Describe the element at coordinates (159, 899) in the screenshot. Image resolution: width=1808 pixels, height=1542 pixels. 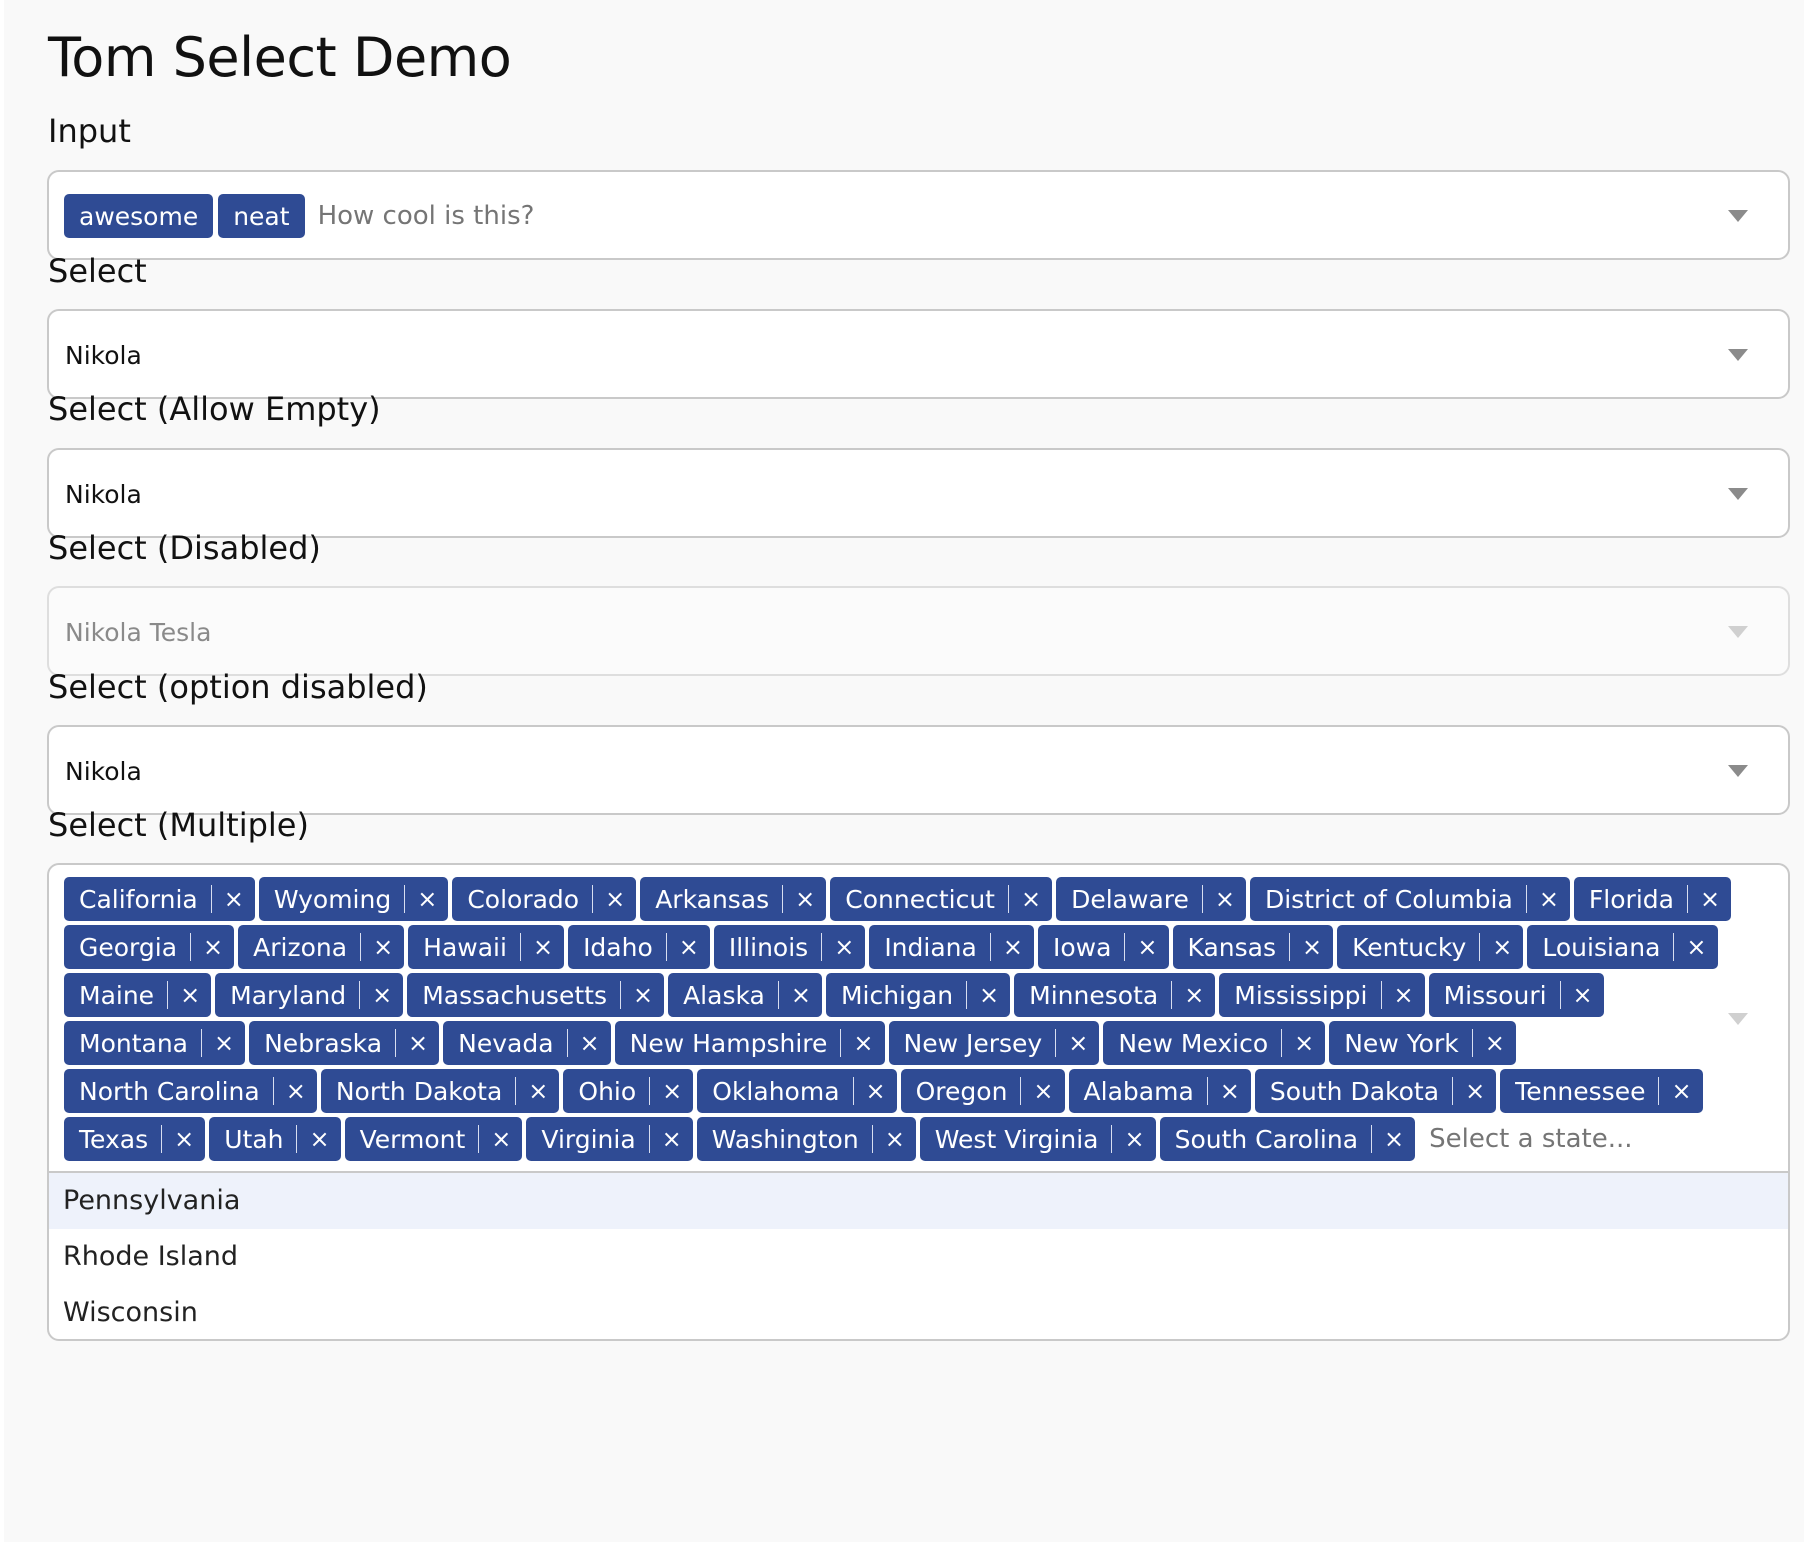
I see `selected-state-tag: California ×` at that location.